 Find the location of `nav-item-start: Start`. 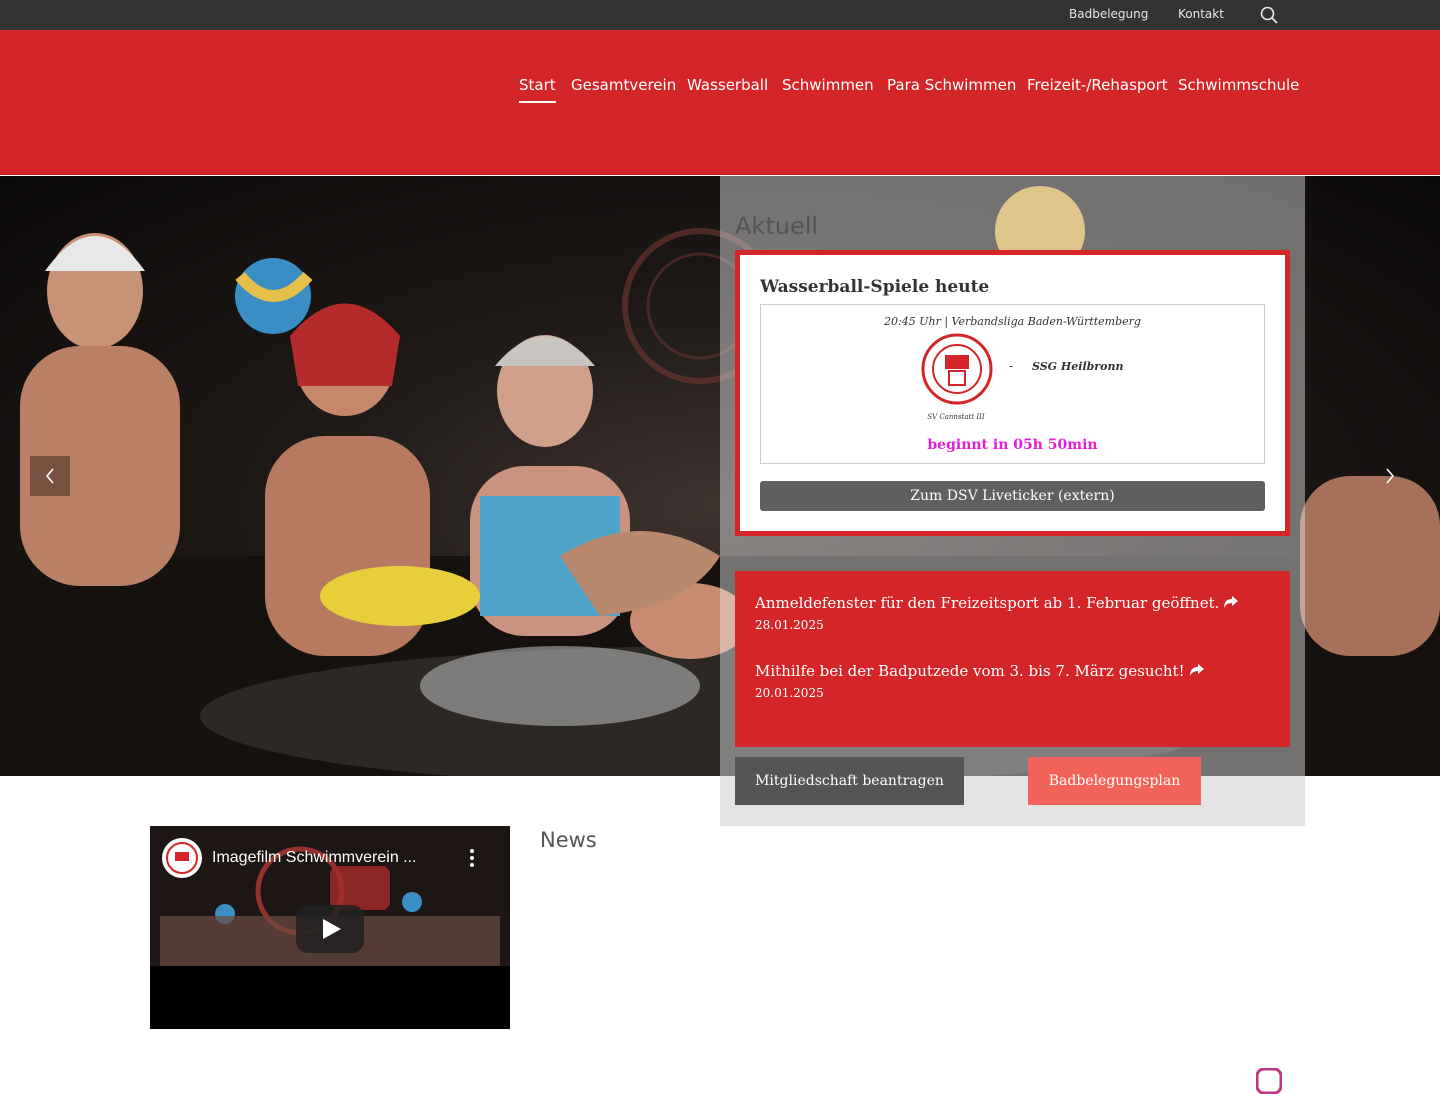

nav-item-start: Start is located at coordinates (537, 89).